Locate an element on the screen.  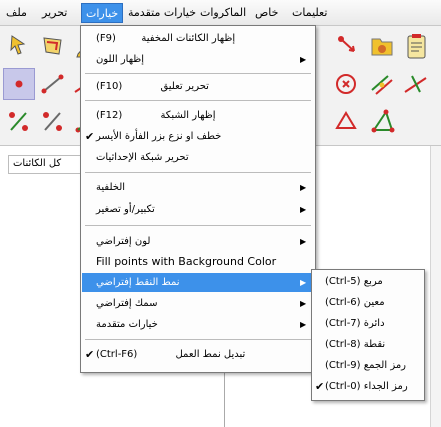
point-icon is located at coordinates (19, 84).